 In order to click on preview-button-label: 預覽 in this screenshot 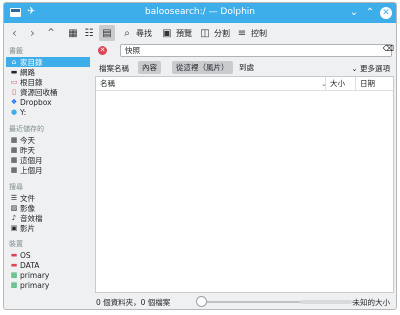, I will do `click(184, 33)`.